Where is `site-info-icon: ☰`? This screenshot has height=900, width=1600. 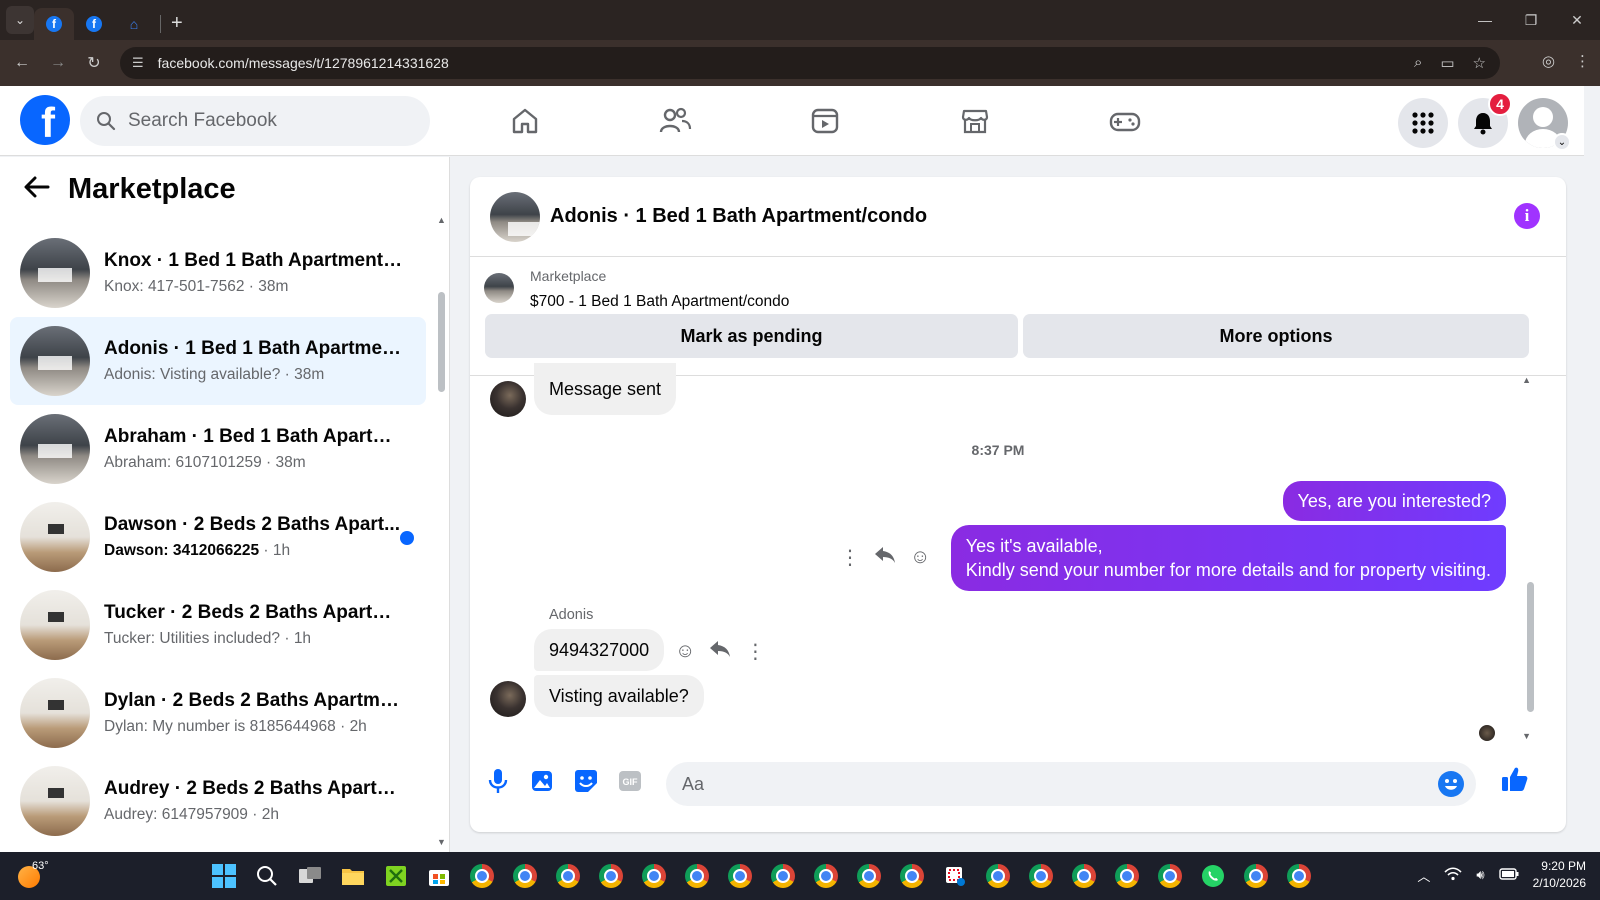
site-info-icon: ☰ is located at coordinates (138, 63).